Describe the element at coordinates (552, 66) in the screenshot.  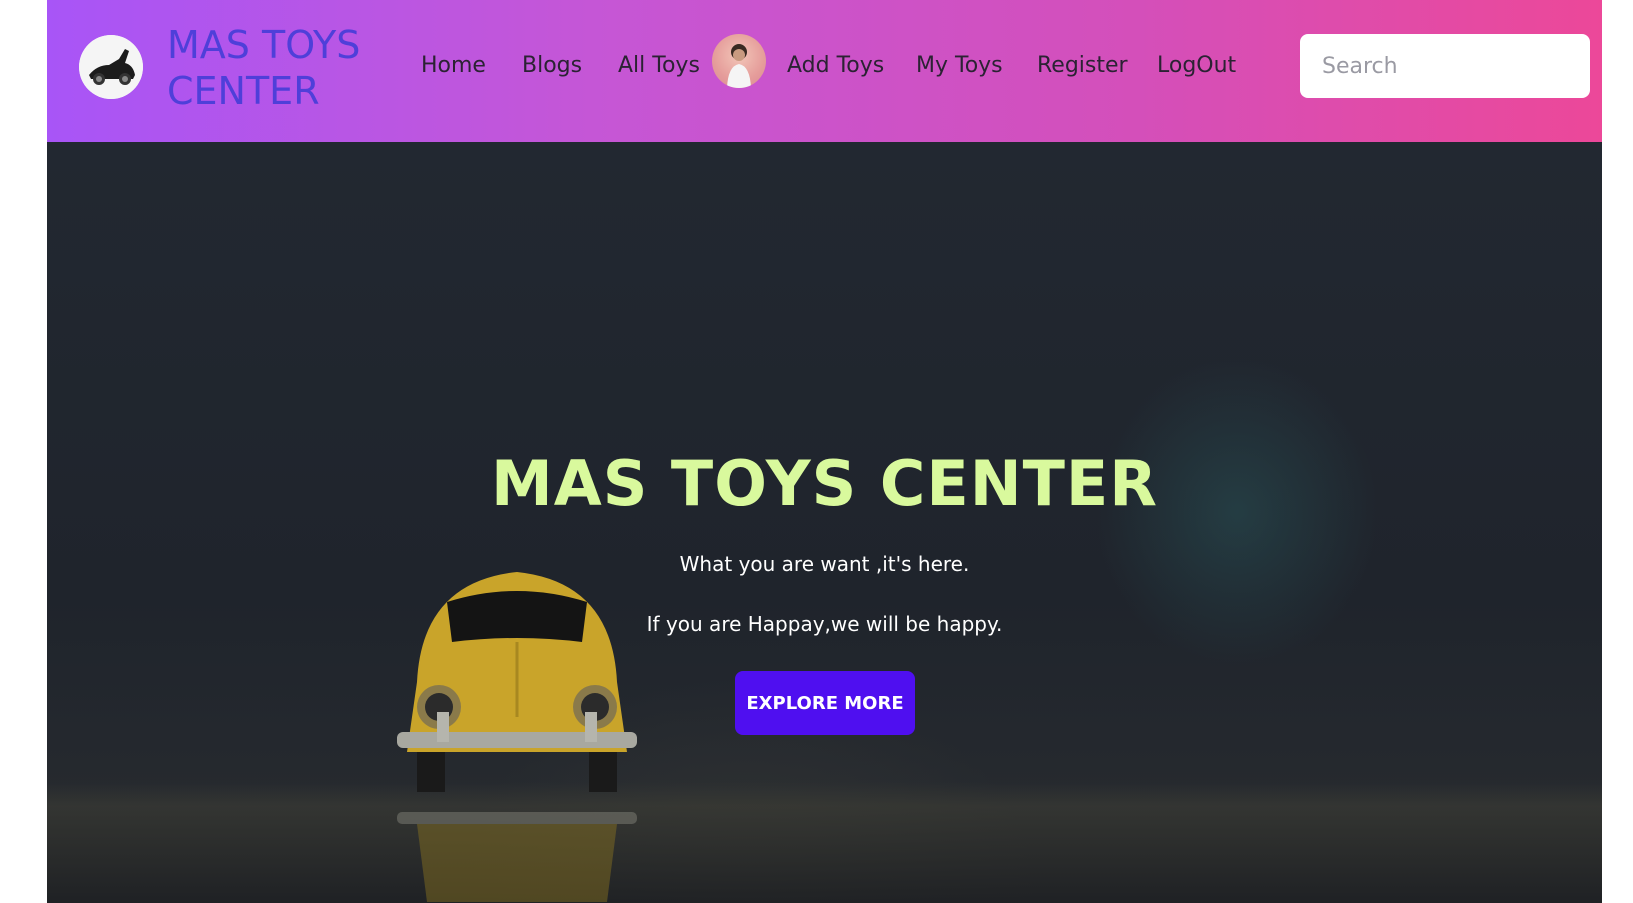
I see `nav-blogs: Blogs` at that location.